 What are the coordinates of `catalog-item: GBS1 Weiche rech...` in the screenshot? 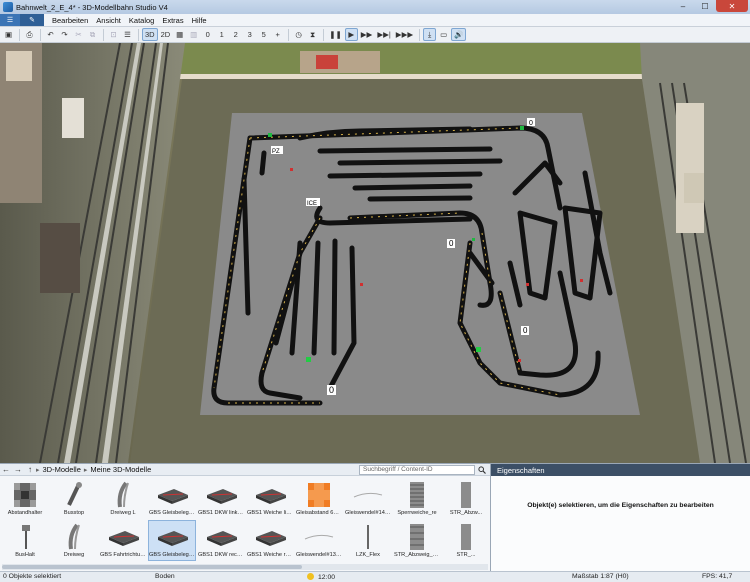 It's located at (270, 540).